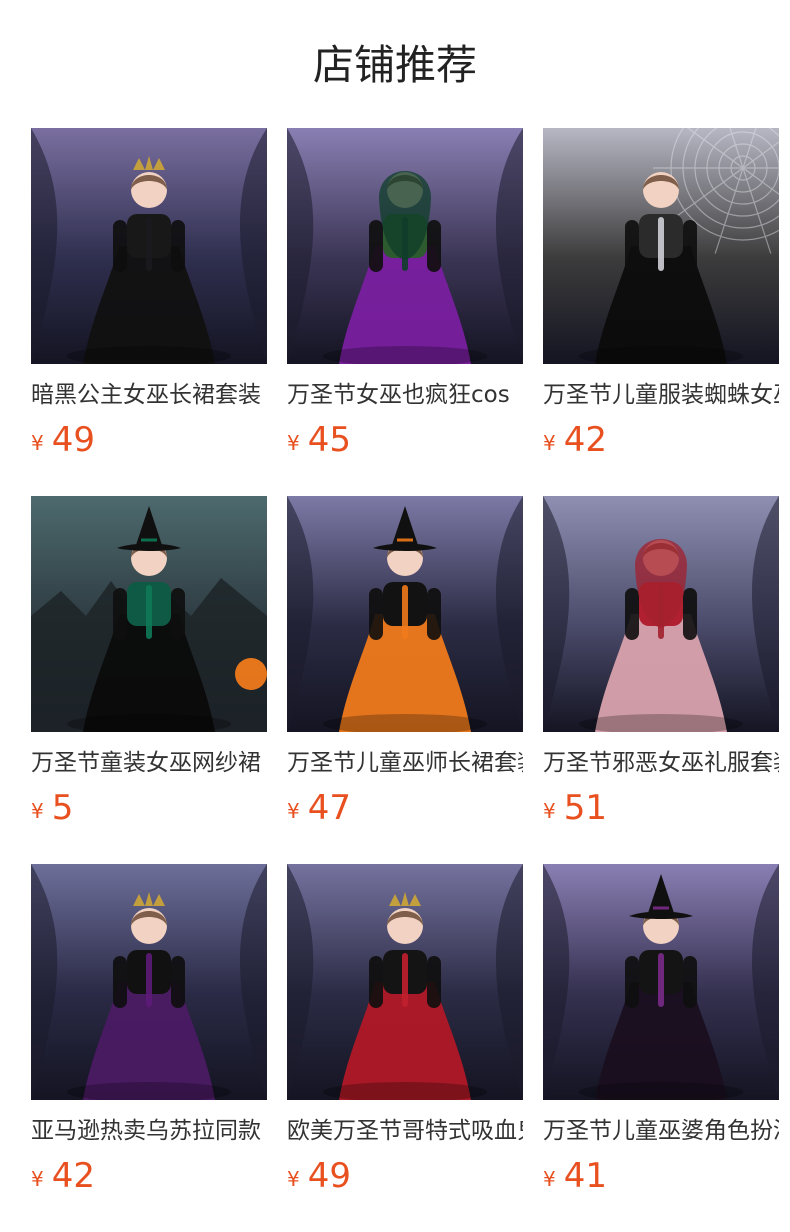 The image size is (790, 1232). I want to click on product-card: 欧美万圣节哥特式吸血鬼 ¥49, so click(405, 1048).